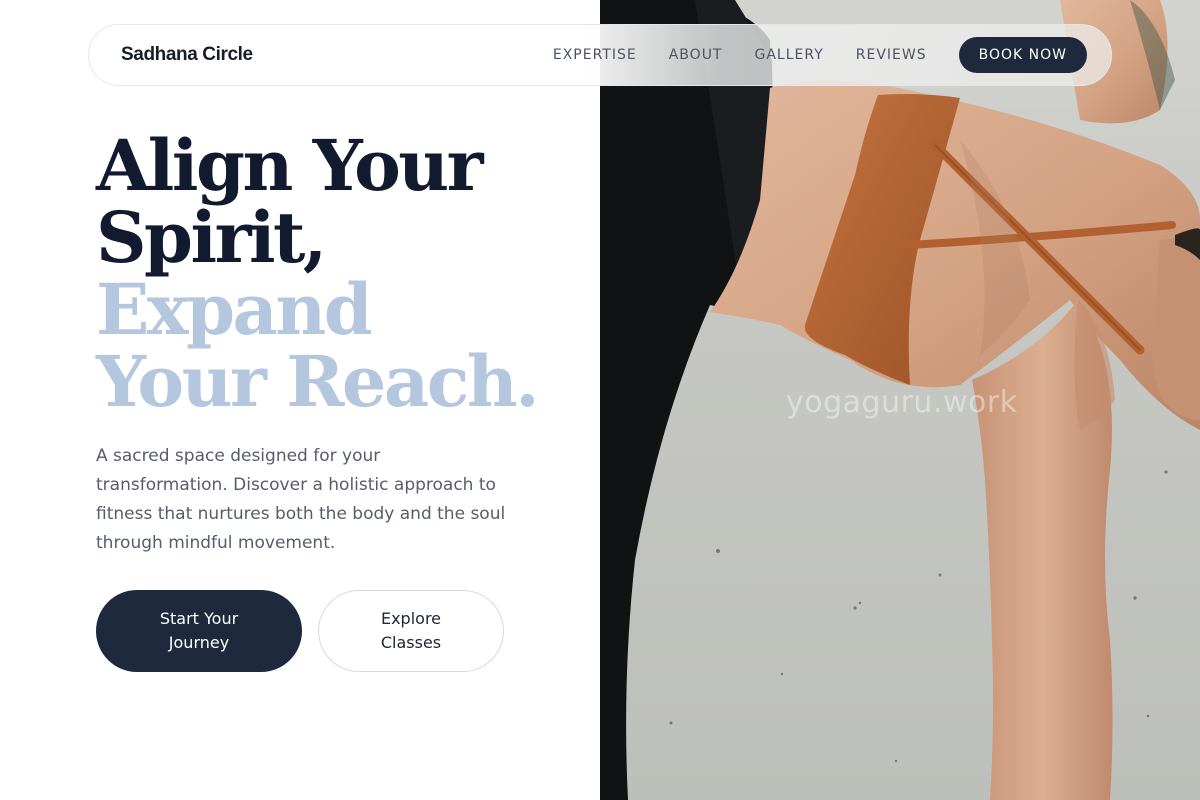 The width and height of the screenshot is (1200, 800). I want to click on nav-link-about: ABOUT, so click(696, 55).